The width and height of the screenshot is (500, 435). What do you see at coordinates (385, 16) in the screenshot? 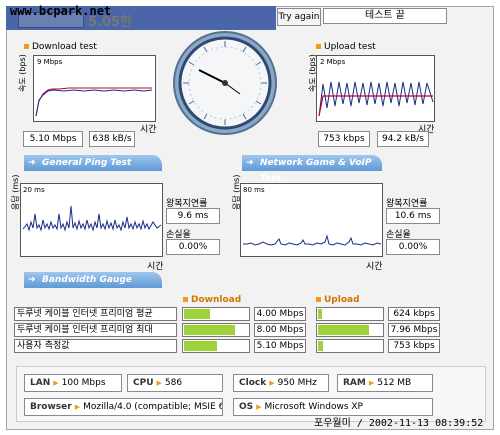
I see `status-field: 테스트 끝` at bounding box center [385, 16].